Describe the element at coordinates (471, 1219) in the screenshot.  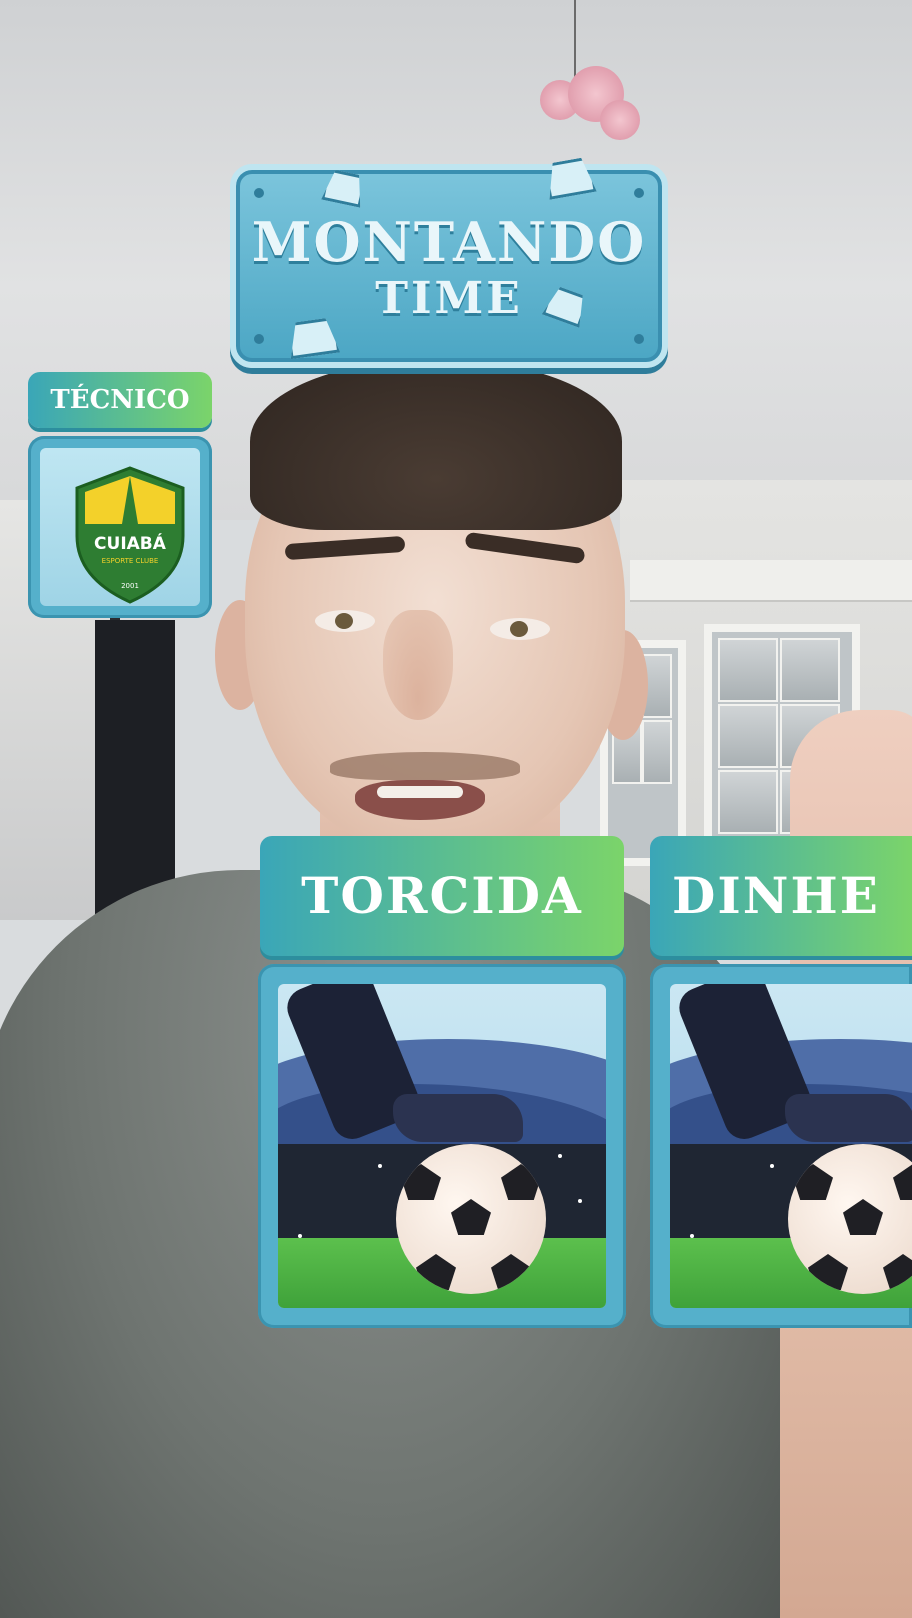
I see `soccer-ball-icon` at that location.